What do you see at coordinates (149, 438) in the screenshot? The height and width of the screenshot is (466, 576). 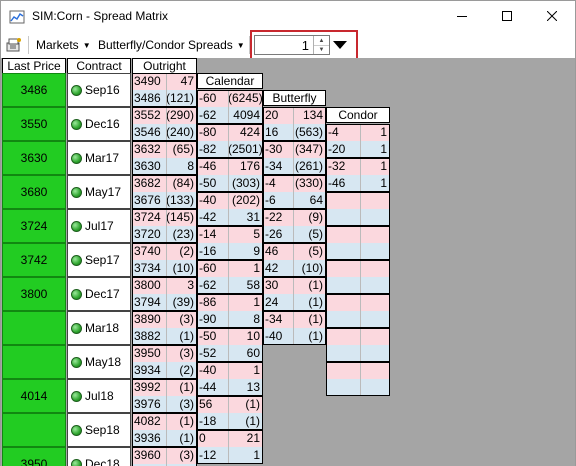 I see `outright-price-cell: 3936` at bounding box center [149, 438].